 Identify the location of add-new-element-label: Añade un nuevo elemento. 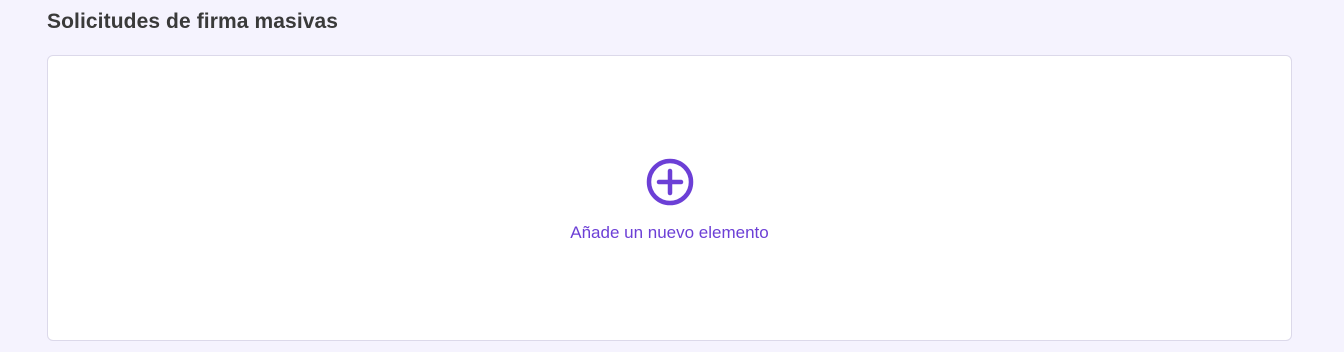
(669, 233).